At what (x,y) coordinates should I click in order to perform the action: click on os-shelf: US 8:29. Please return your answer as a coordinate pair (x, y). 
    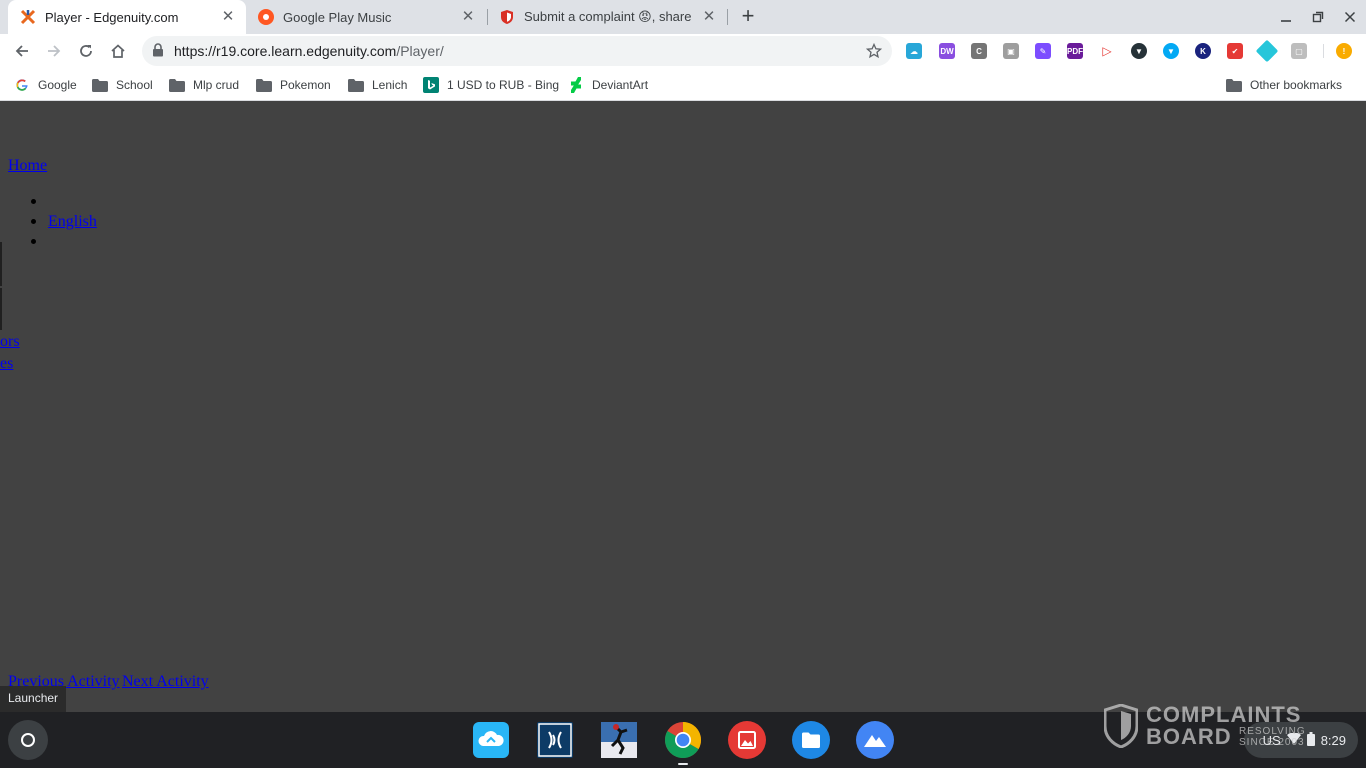
    Looking at the image, I should click on (683, 740).